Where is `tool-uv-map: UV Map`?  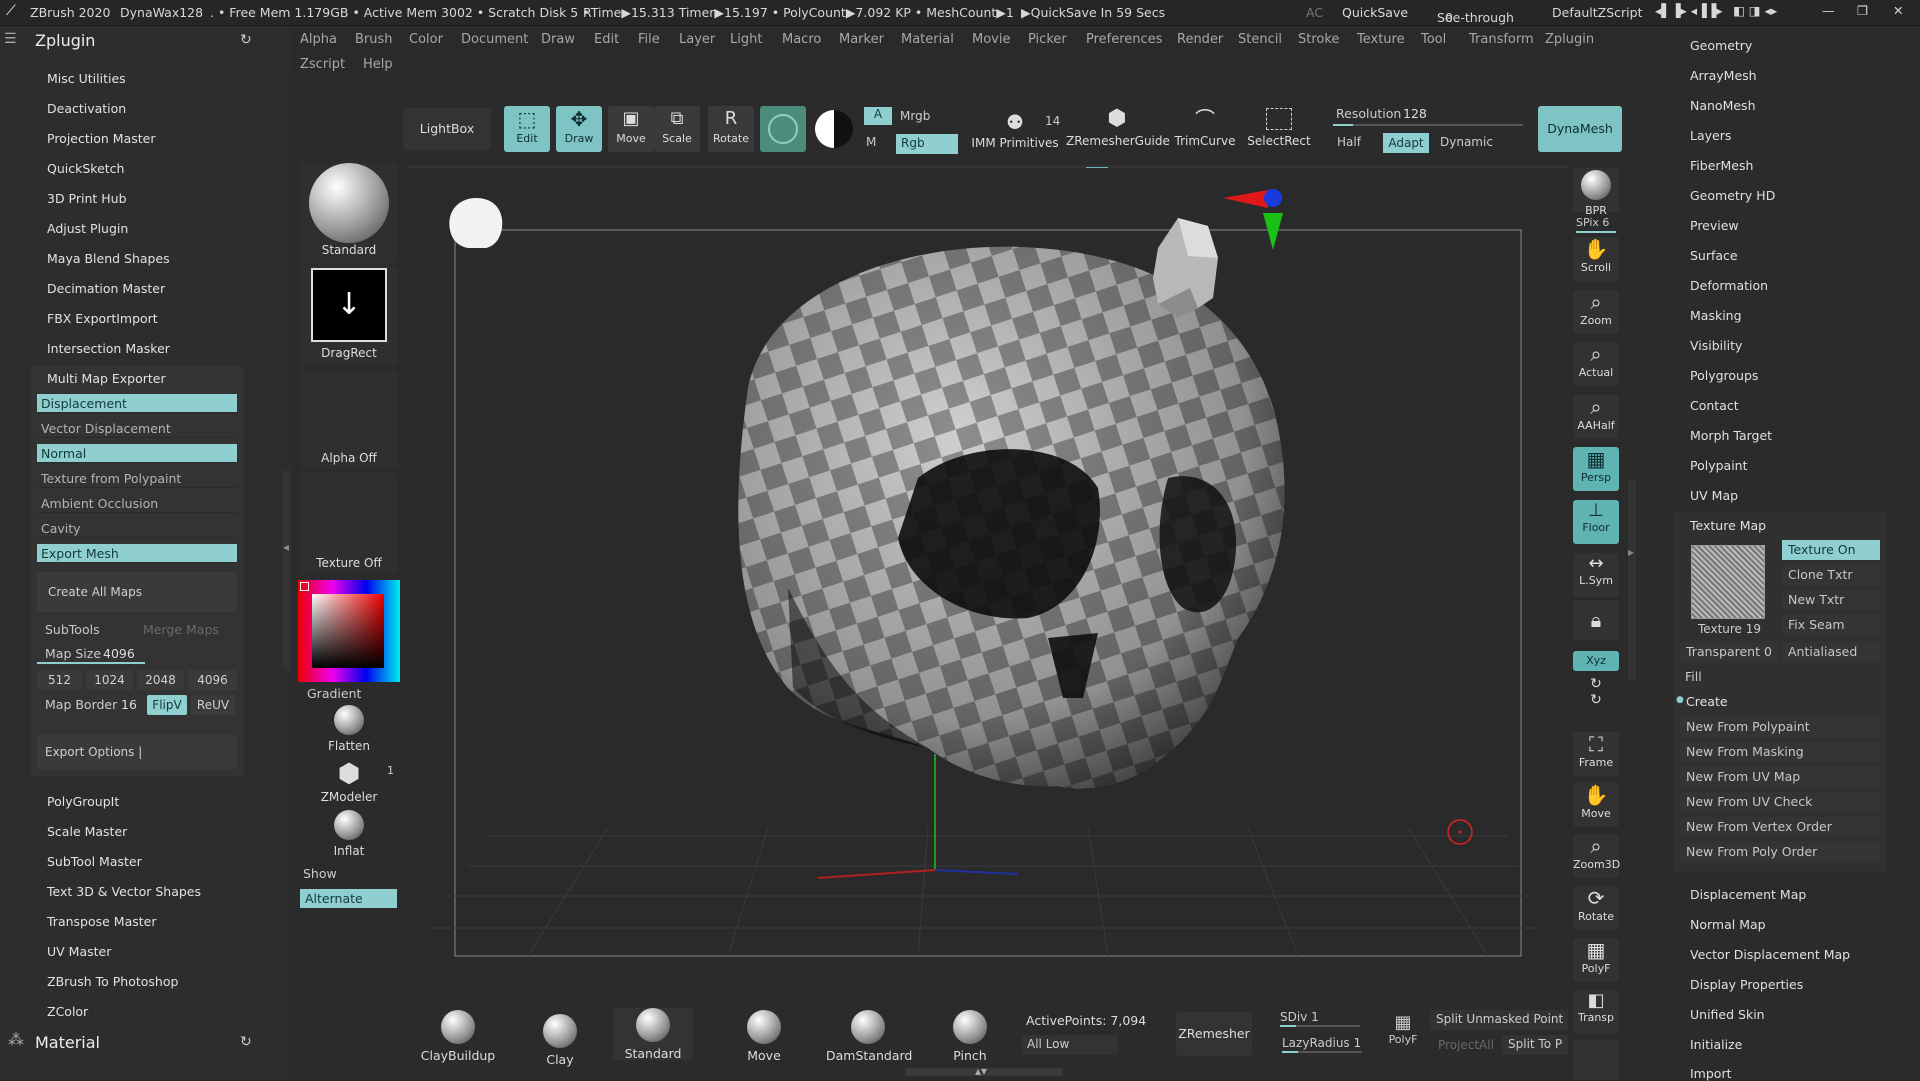
tool-uv-map: UV Map is located at coordinates (1714, 495).